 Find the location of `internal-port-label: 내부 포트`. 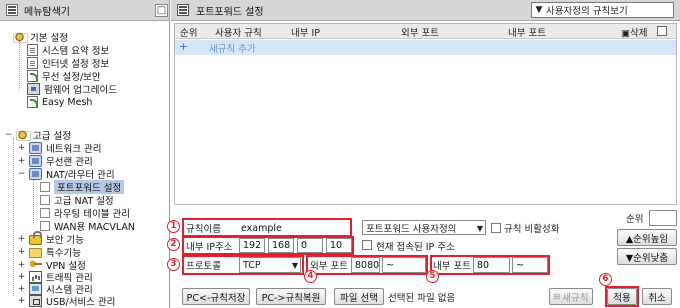

internal-port-label: 내부 포트 is located at coordinates (452, 266).